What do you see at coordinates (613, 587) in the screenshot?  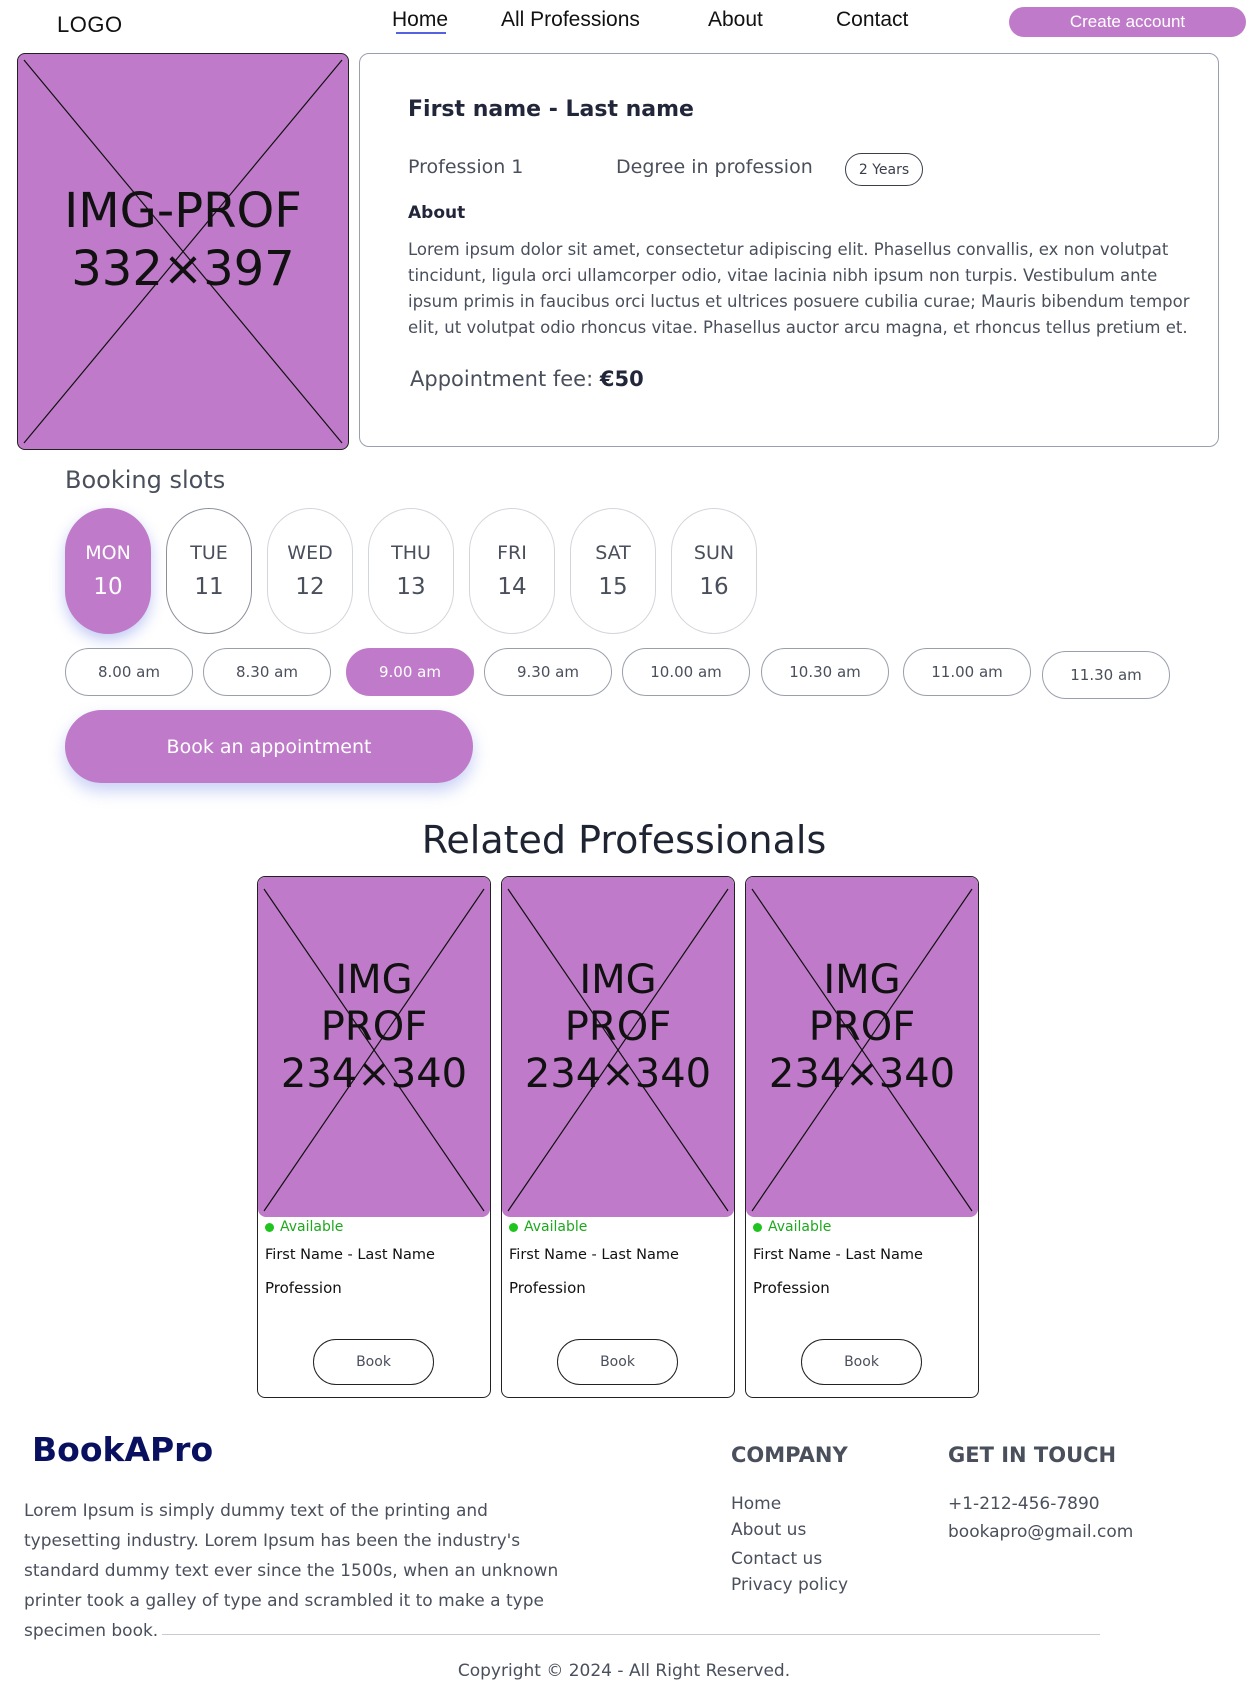 I see `day-date: 15` at bounding box center [613, 587].